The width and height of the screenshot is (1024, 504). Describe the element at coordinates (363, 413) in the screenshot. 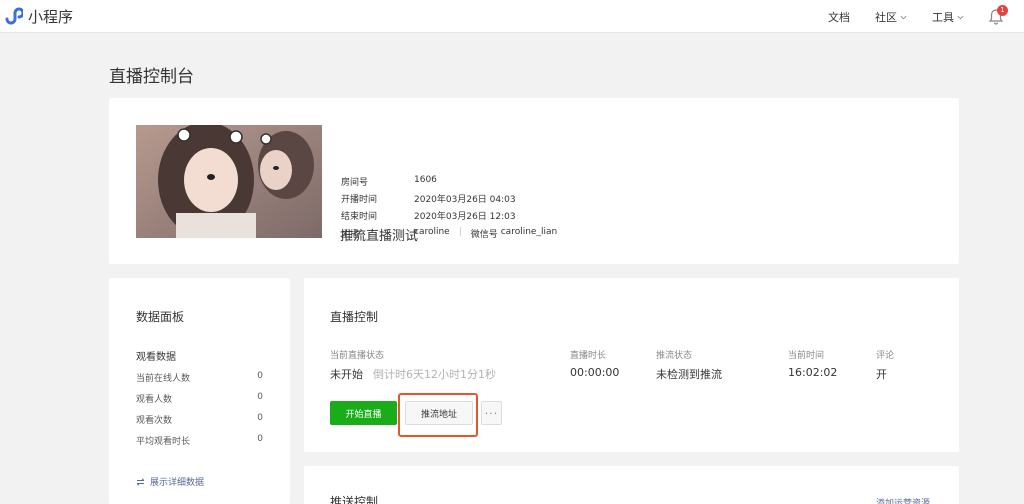

I see `start-live-button: 开始直播` at that location.